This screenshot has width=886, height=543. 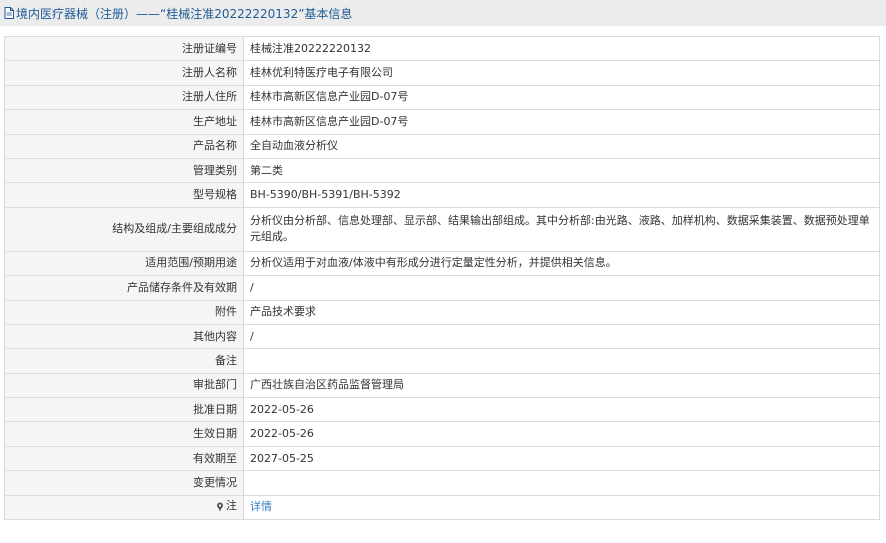 I want to click on row-label: 其他内容, so click(x=124, y=336).